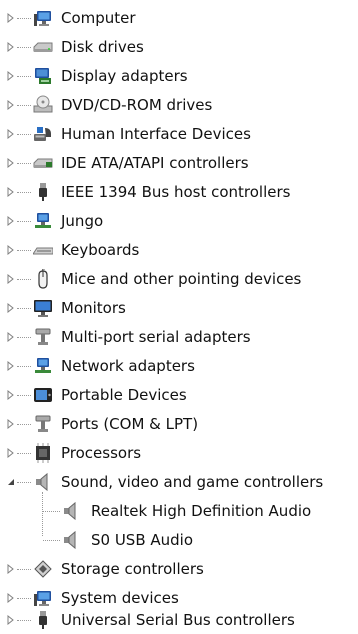 Image resolution: width=358 pixels, height=634 pixels. What do you see at coordinates (43, 279) in the screenshot?
I see `mouse-icon` at bounding box center [43, 279].